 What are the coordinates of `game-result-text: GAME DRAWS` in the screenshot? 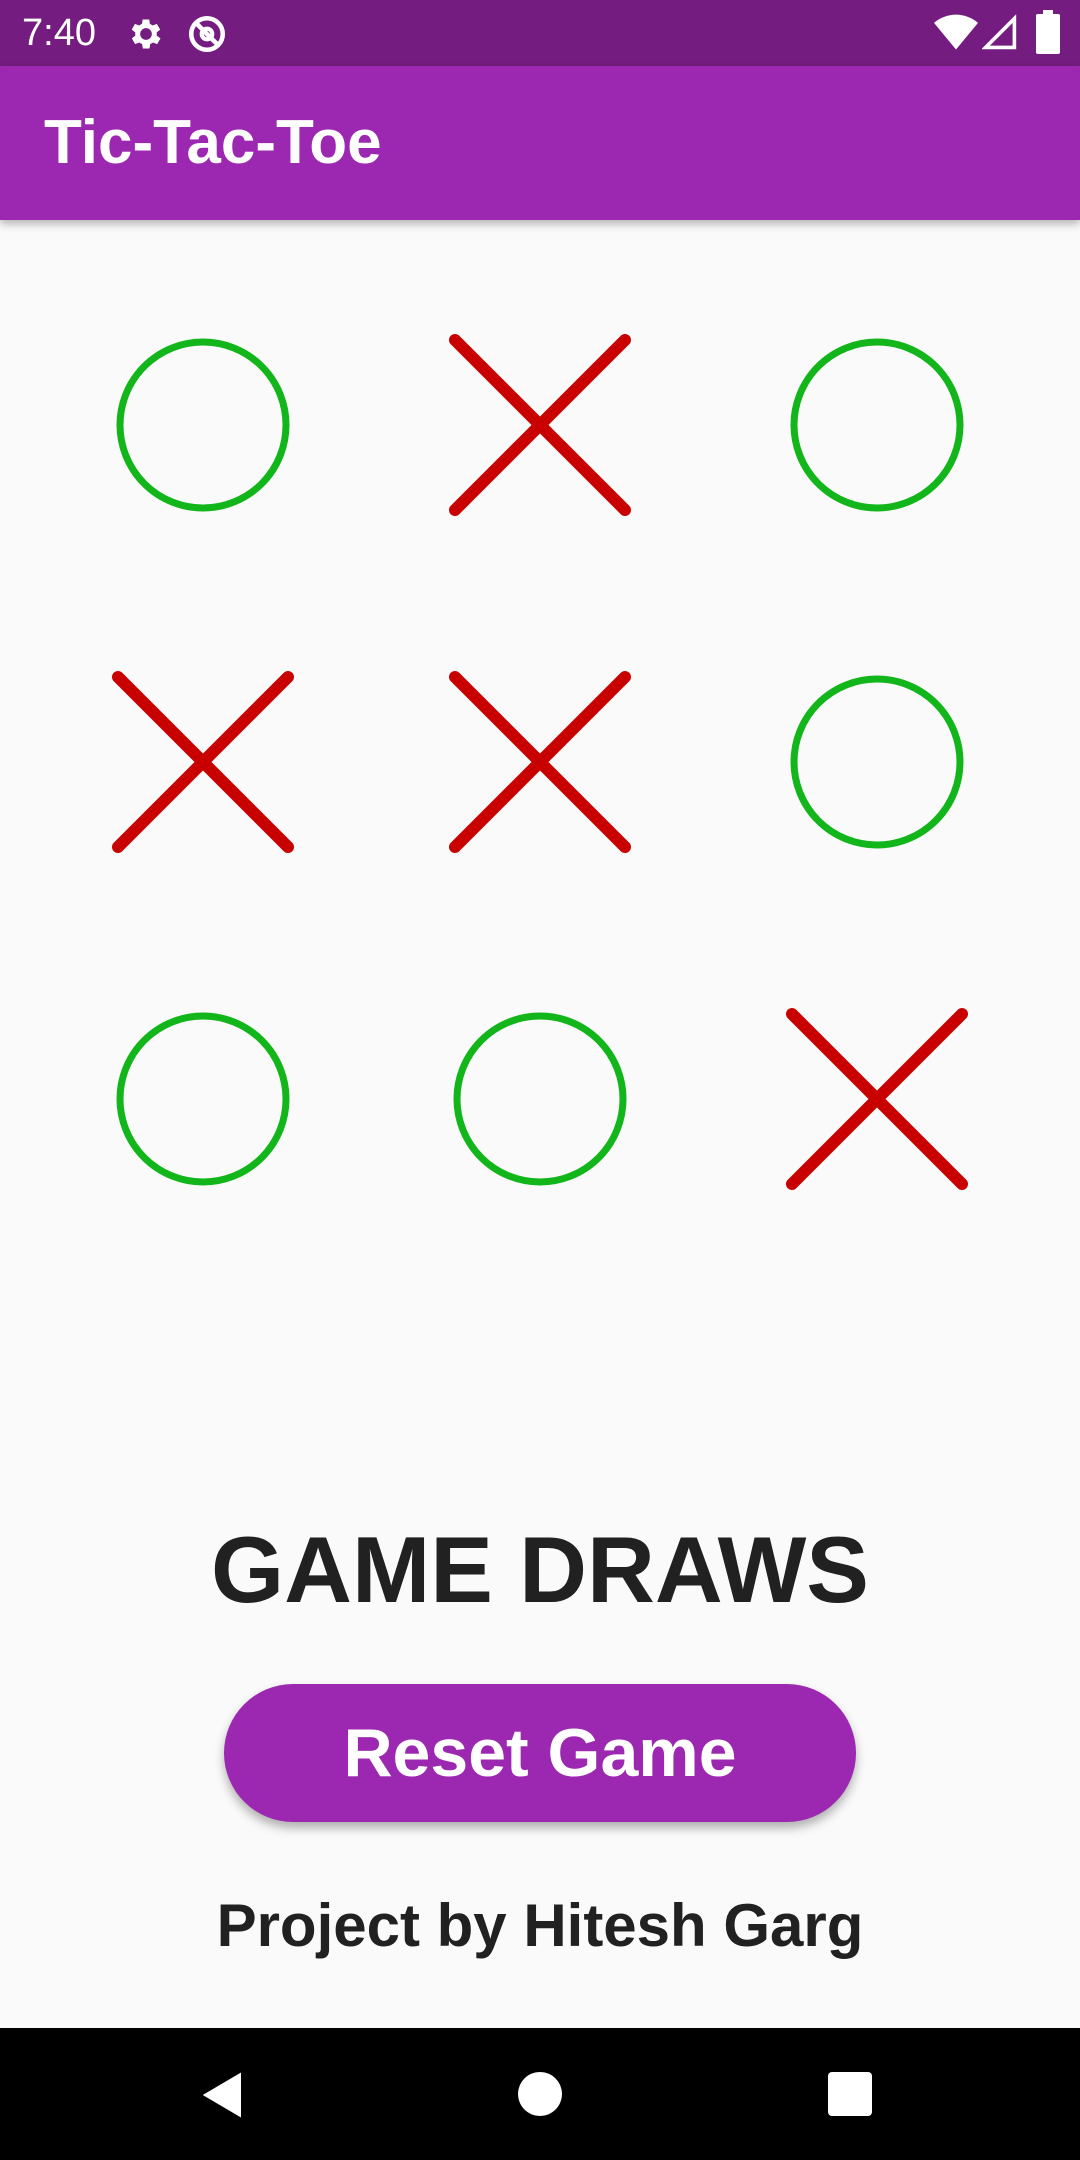 It's located at (540, 1569).